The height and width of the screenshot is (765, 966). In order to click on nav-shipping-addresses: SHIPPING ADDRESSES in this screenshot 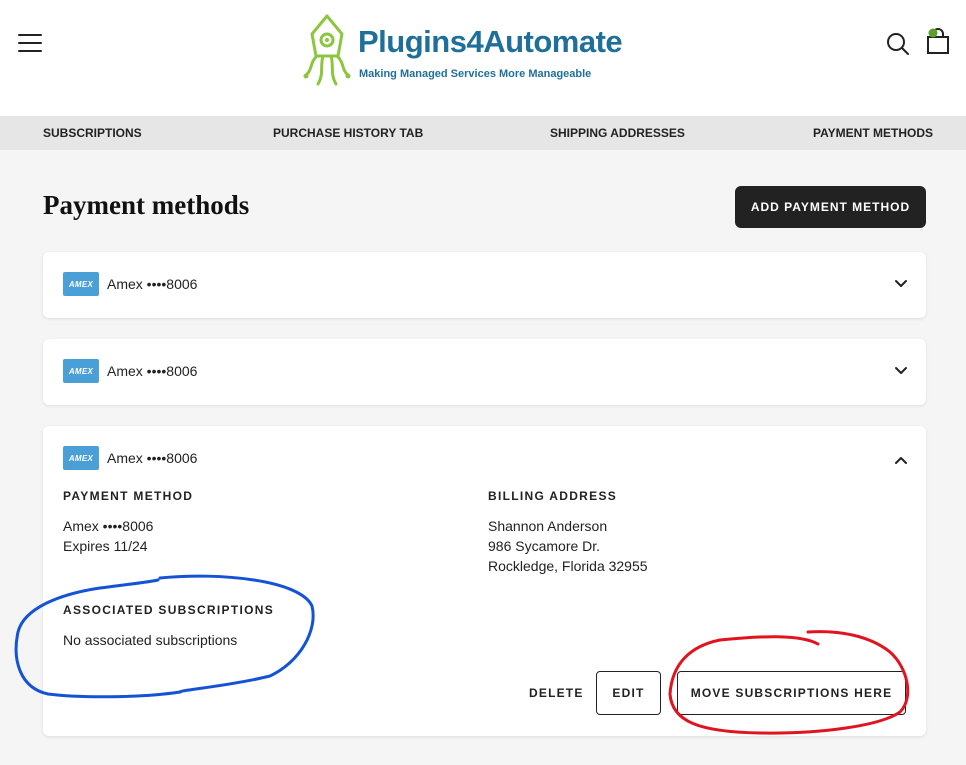, I will do `click(617, 133)`.